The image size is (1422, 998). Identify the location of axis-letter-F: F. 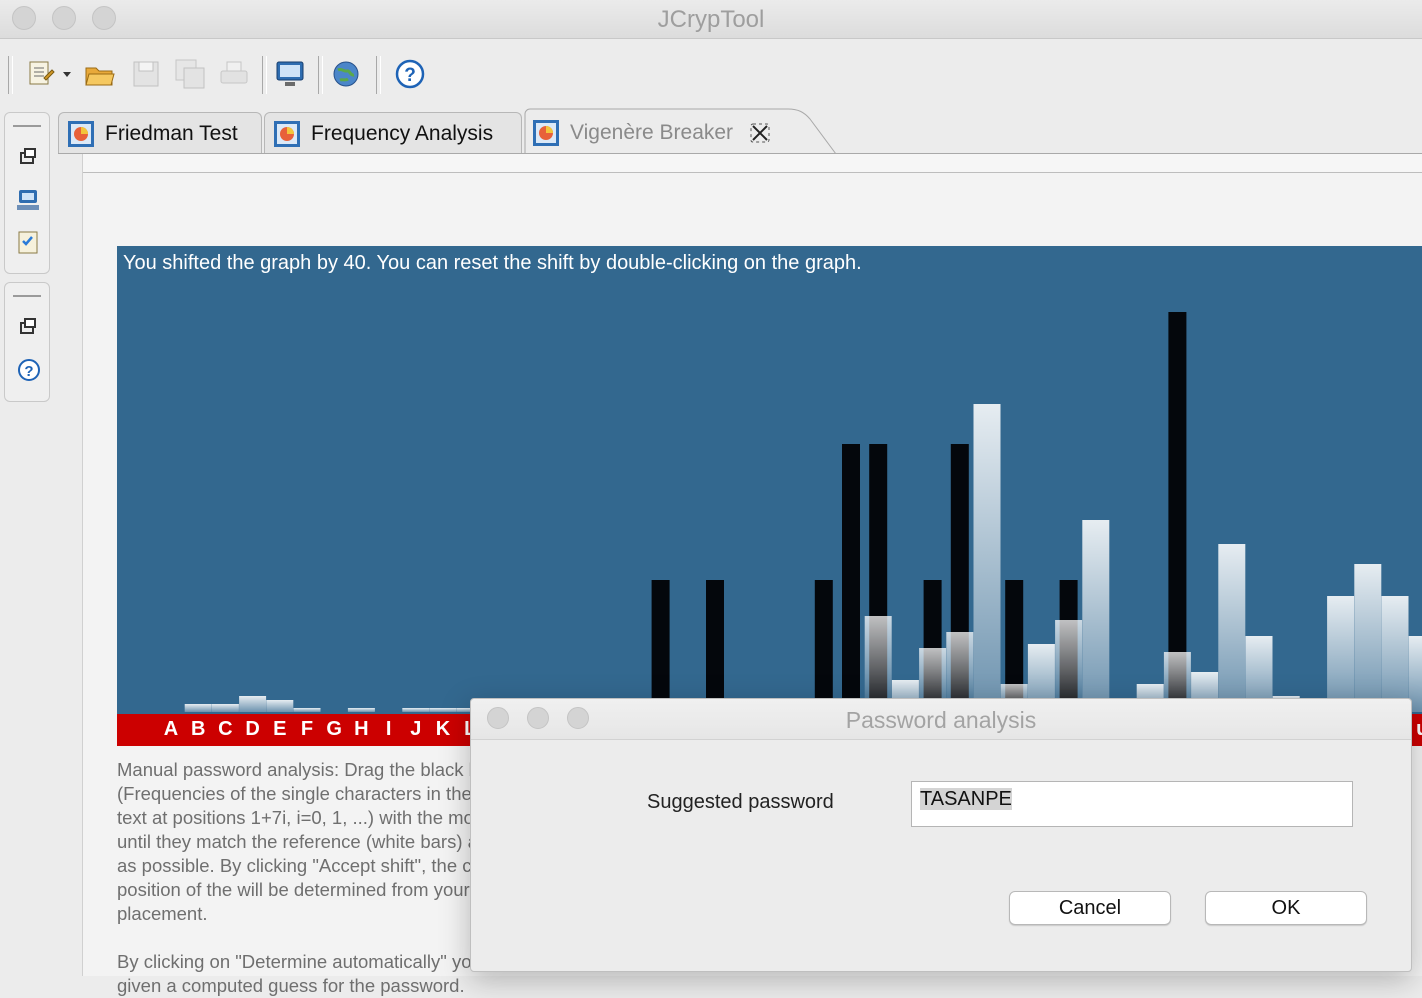
(307, 729).